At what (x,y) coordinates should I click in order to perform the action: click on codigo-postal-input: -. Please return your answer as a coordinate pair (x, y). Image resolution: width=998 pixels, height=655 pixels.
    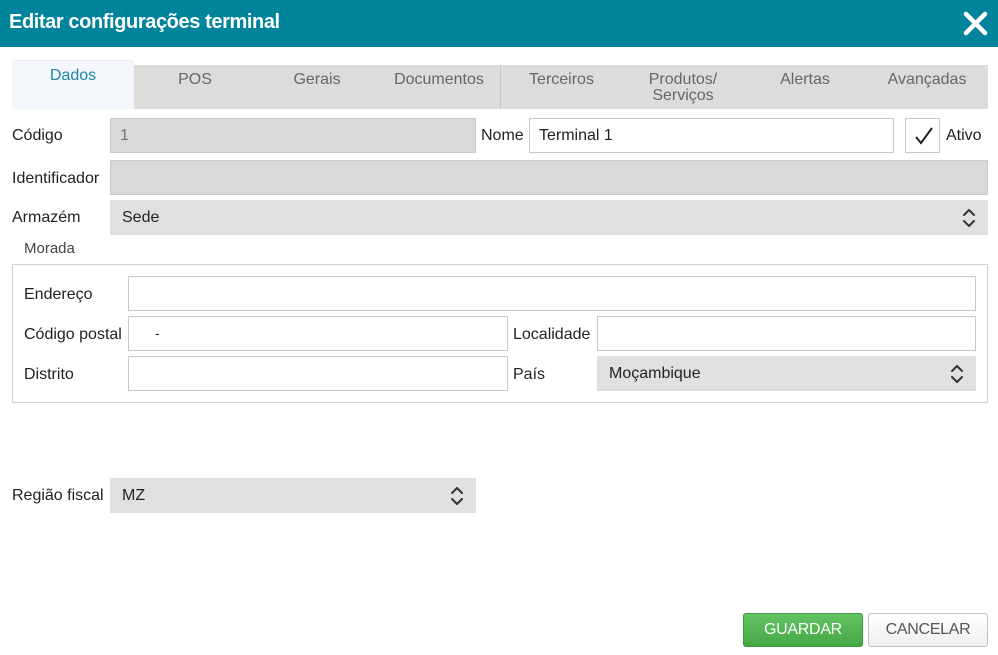
    Looking at the image, I should click on (318, 333).